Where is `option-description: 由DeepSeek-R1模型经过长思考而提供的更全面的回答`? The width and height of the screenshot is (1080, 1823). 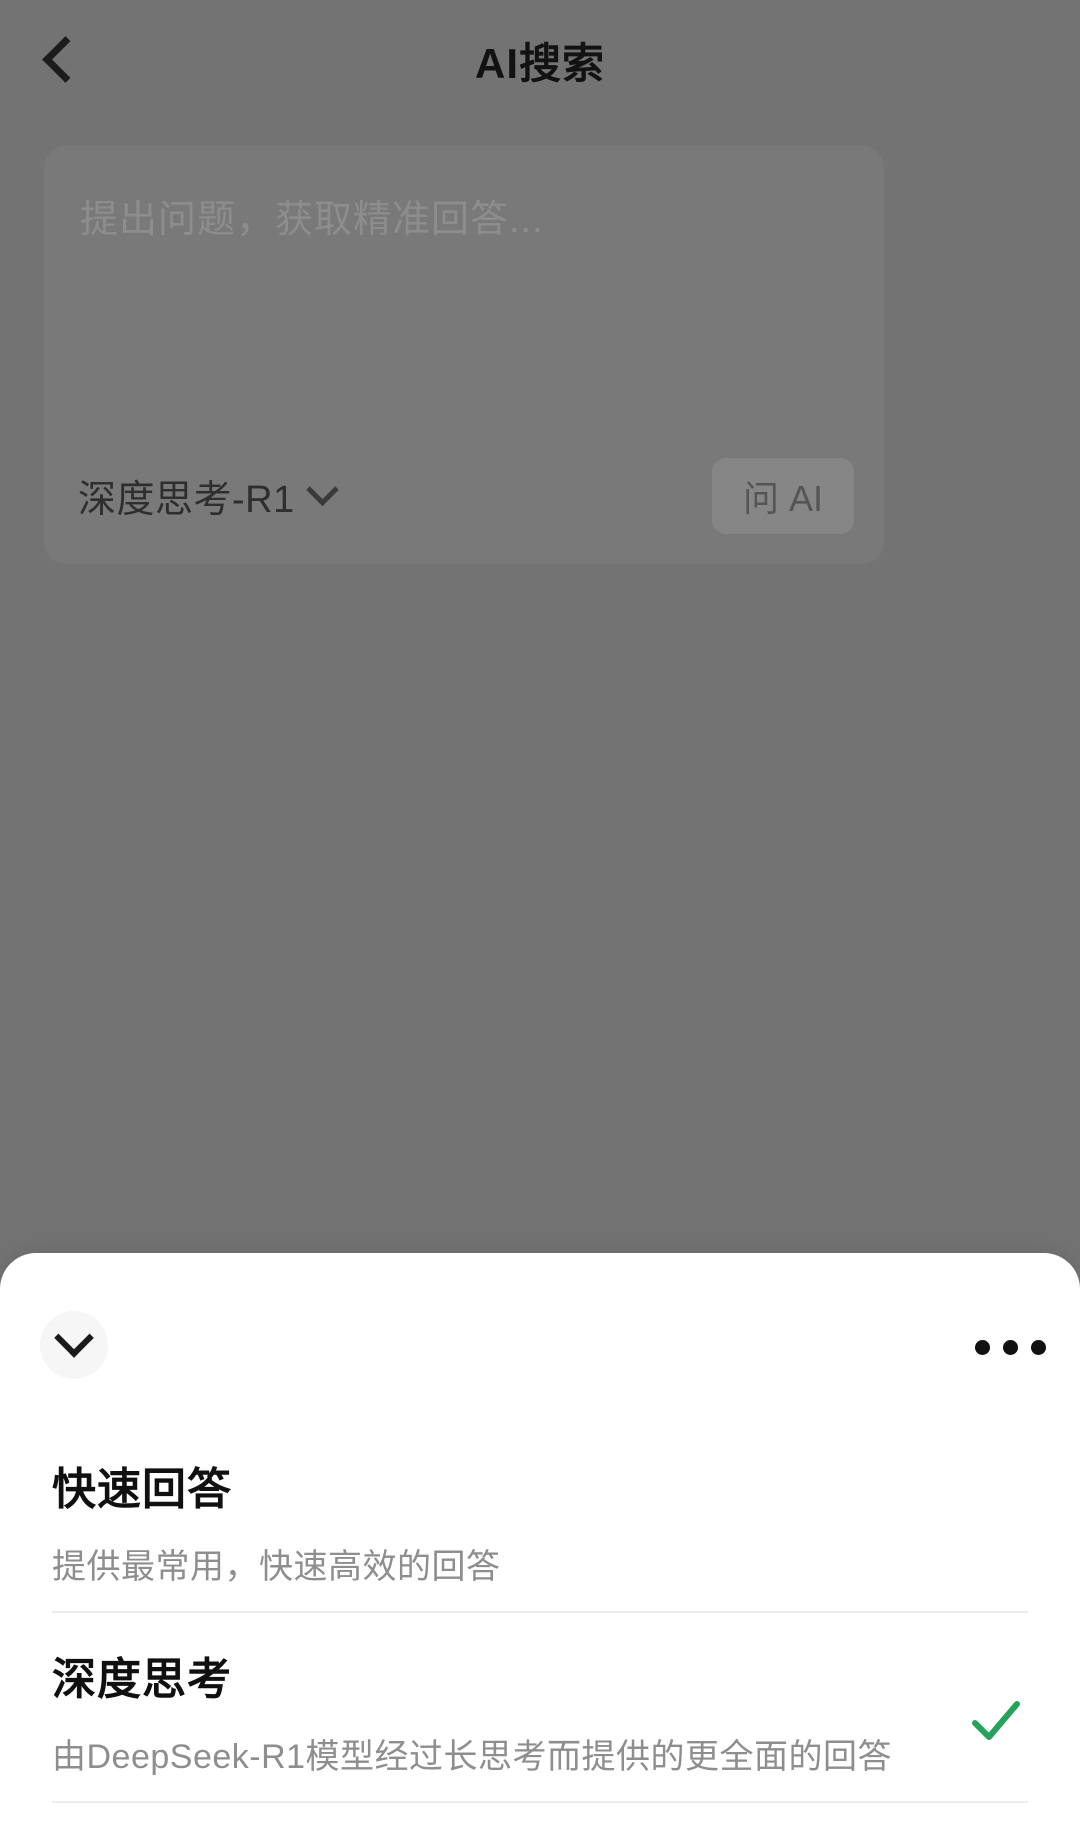 option-description: 由DeepSeek-R1模型经过长思考而提供的更全面的回答 is located at coordinates (472, 1757).